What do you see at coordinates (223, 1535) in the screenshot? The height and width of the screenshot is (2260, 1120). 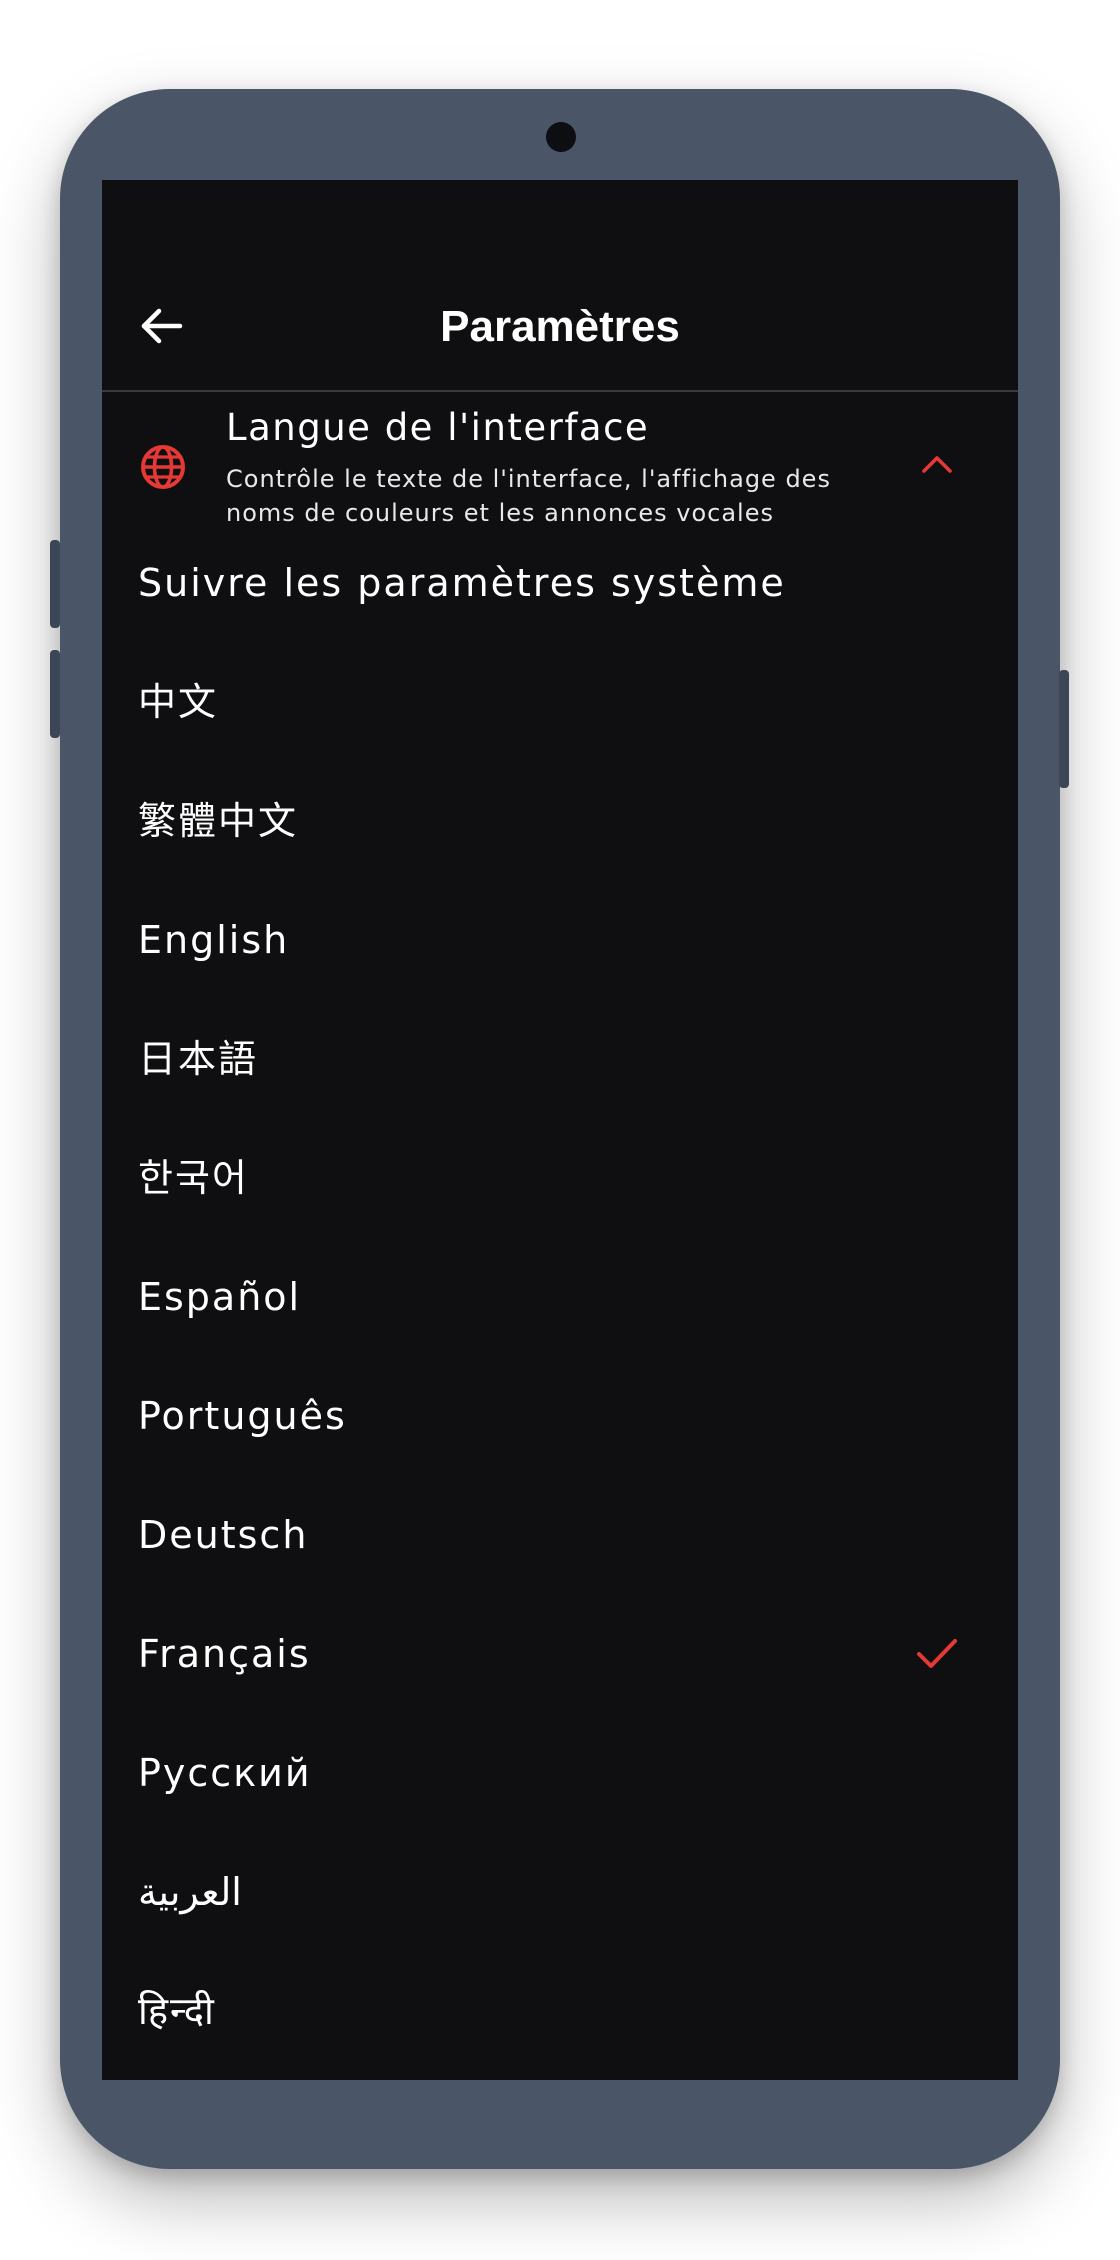 I see `language-label: Deutsch` at bounding box center [223, 1535].